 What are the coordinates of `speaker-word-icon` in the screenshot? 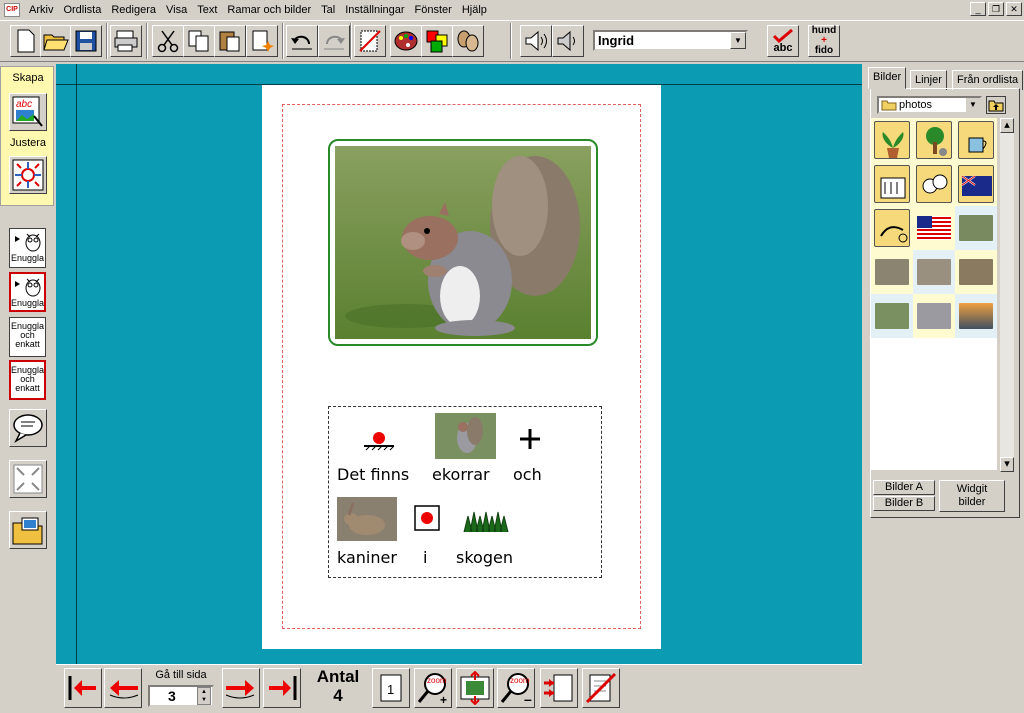 It's located at (566, 41).